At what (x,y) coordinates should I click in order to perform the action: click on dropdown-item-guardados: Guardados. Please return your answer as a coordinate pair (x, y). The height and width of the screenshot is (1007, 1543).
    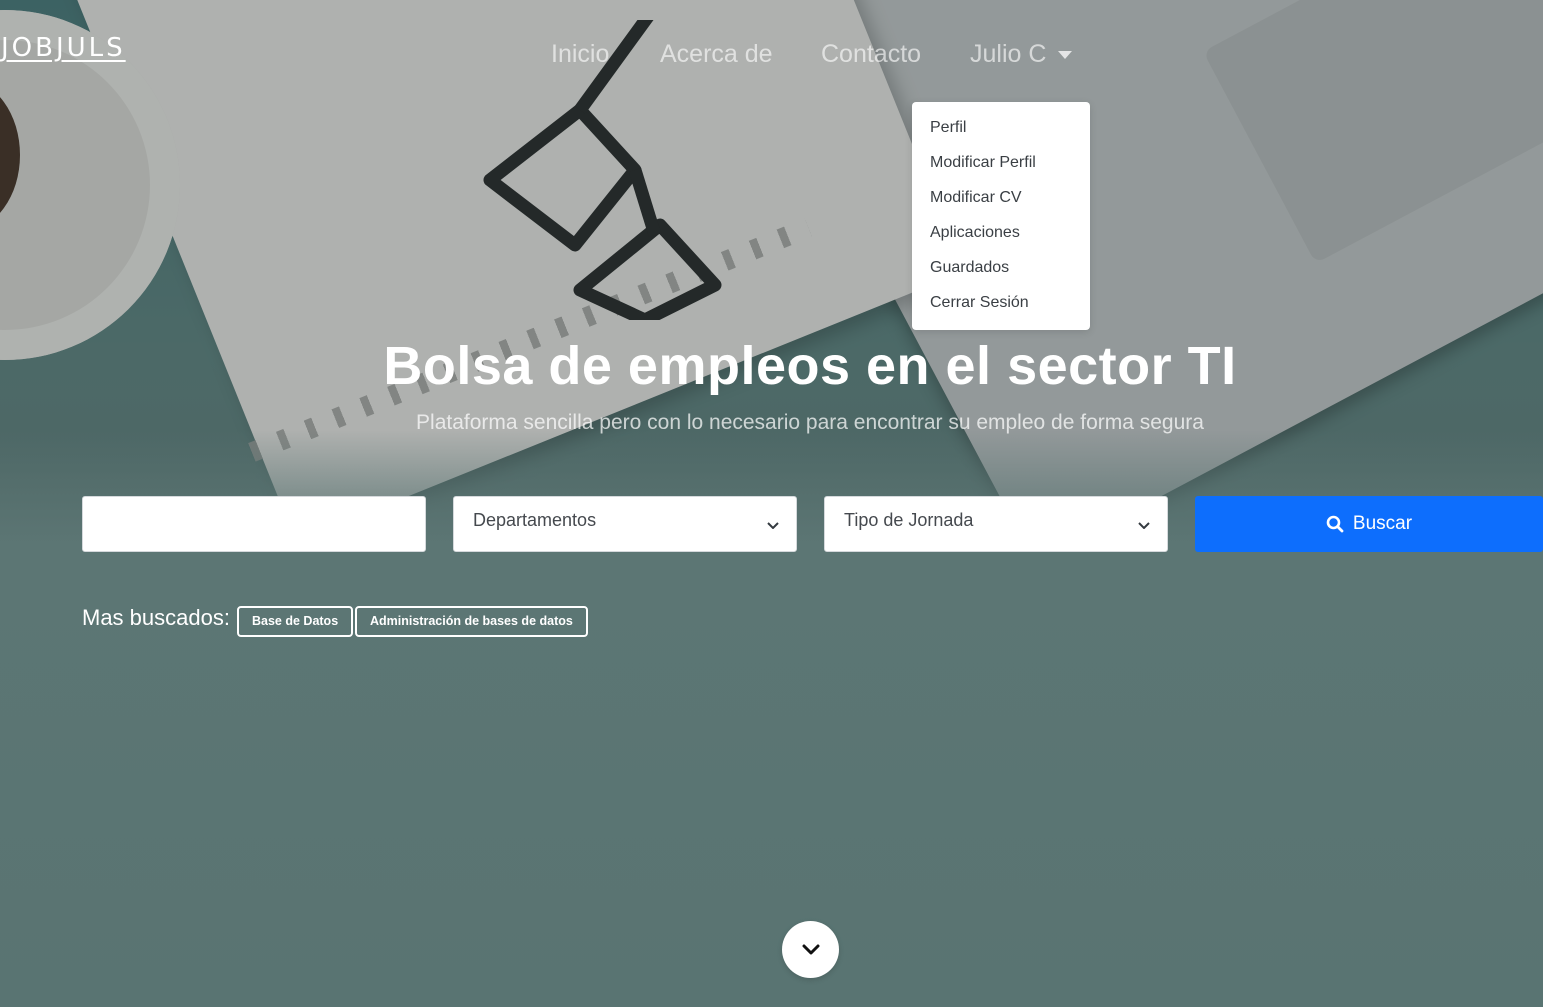
    Looking at the image, I should click on (1001, 273).